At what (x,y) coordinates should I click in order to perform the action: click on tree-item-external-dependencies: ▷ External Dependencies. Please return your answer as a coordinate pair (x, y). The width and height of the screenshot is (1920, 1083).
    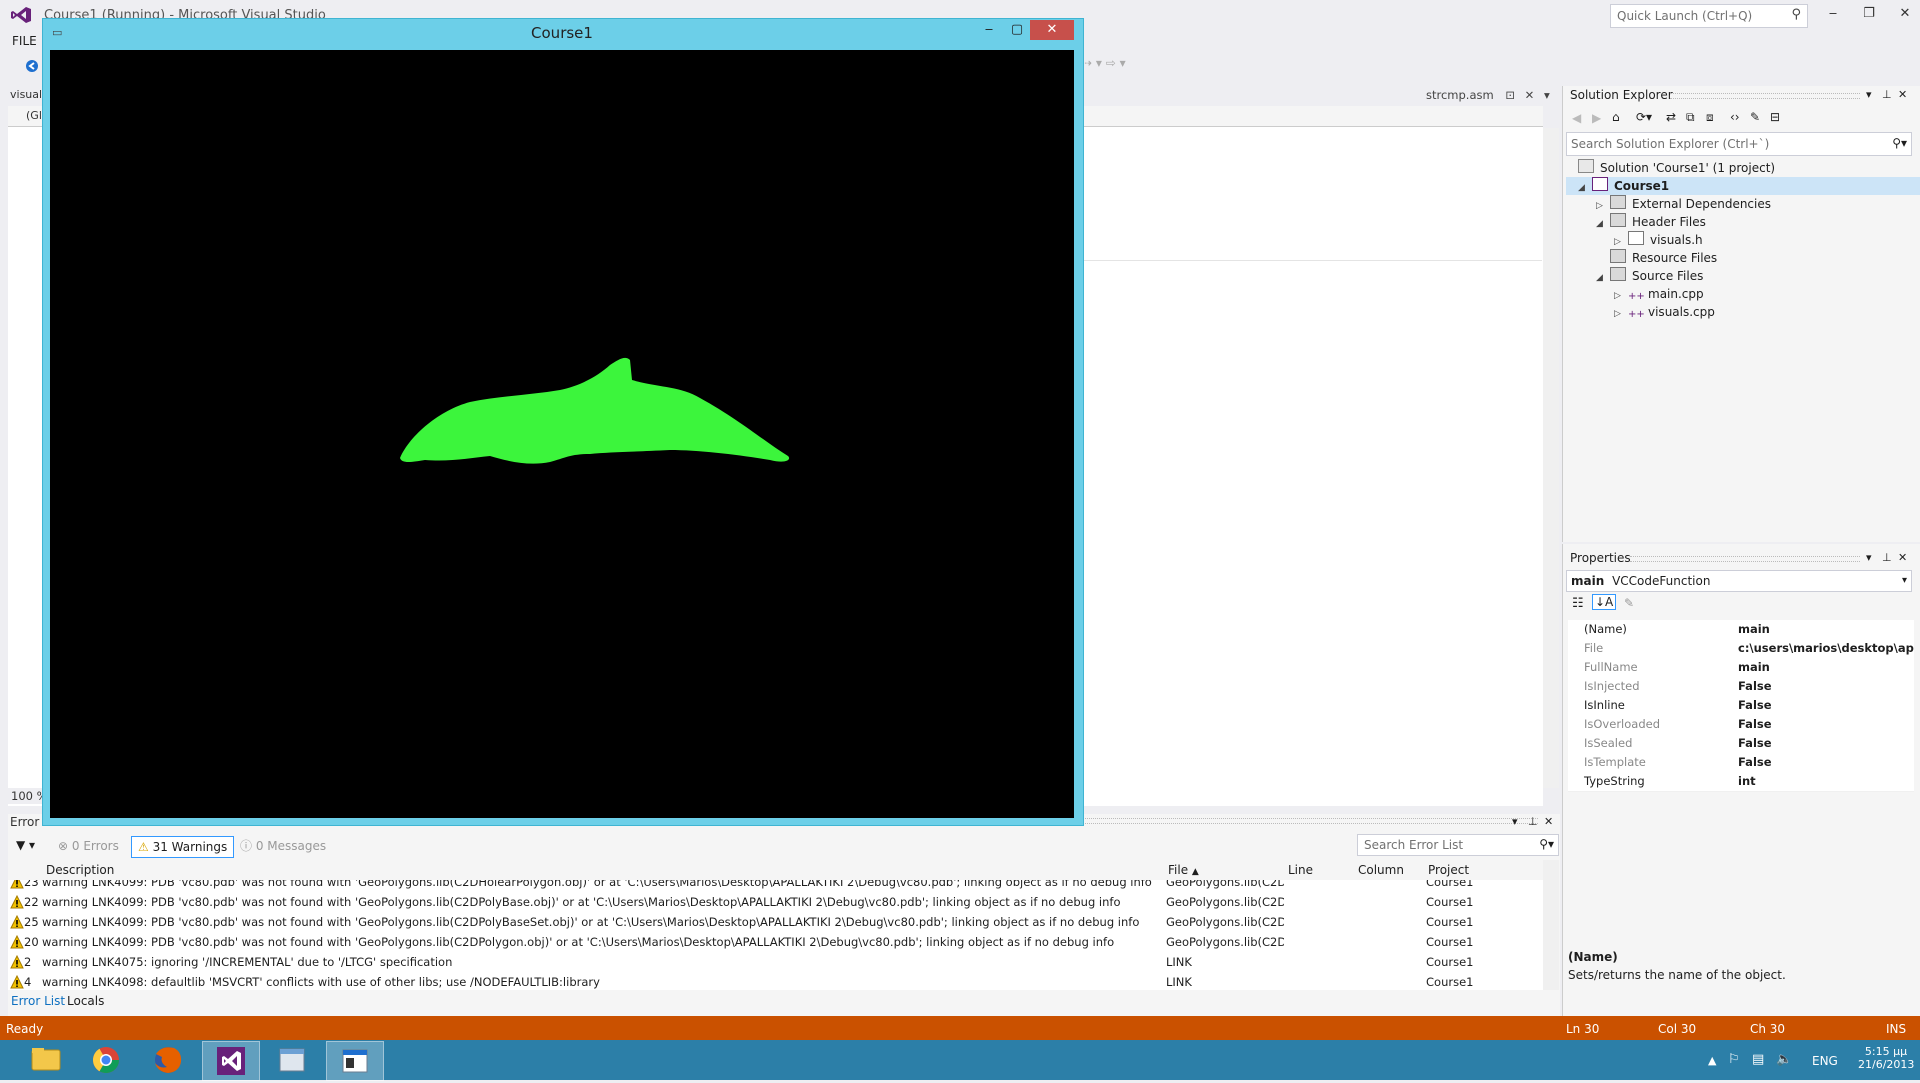
    Looking at the image, I should click on (1683, 204).